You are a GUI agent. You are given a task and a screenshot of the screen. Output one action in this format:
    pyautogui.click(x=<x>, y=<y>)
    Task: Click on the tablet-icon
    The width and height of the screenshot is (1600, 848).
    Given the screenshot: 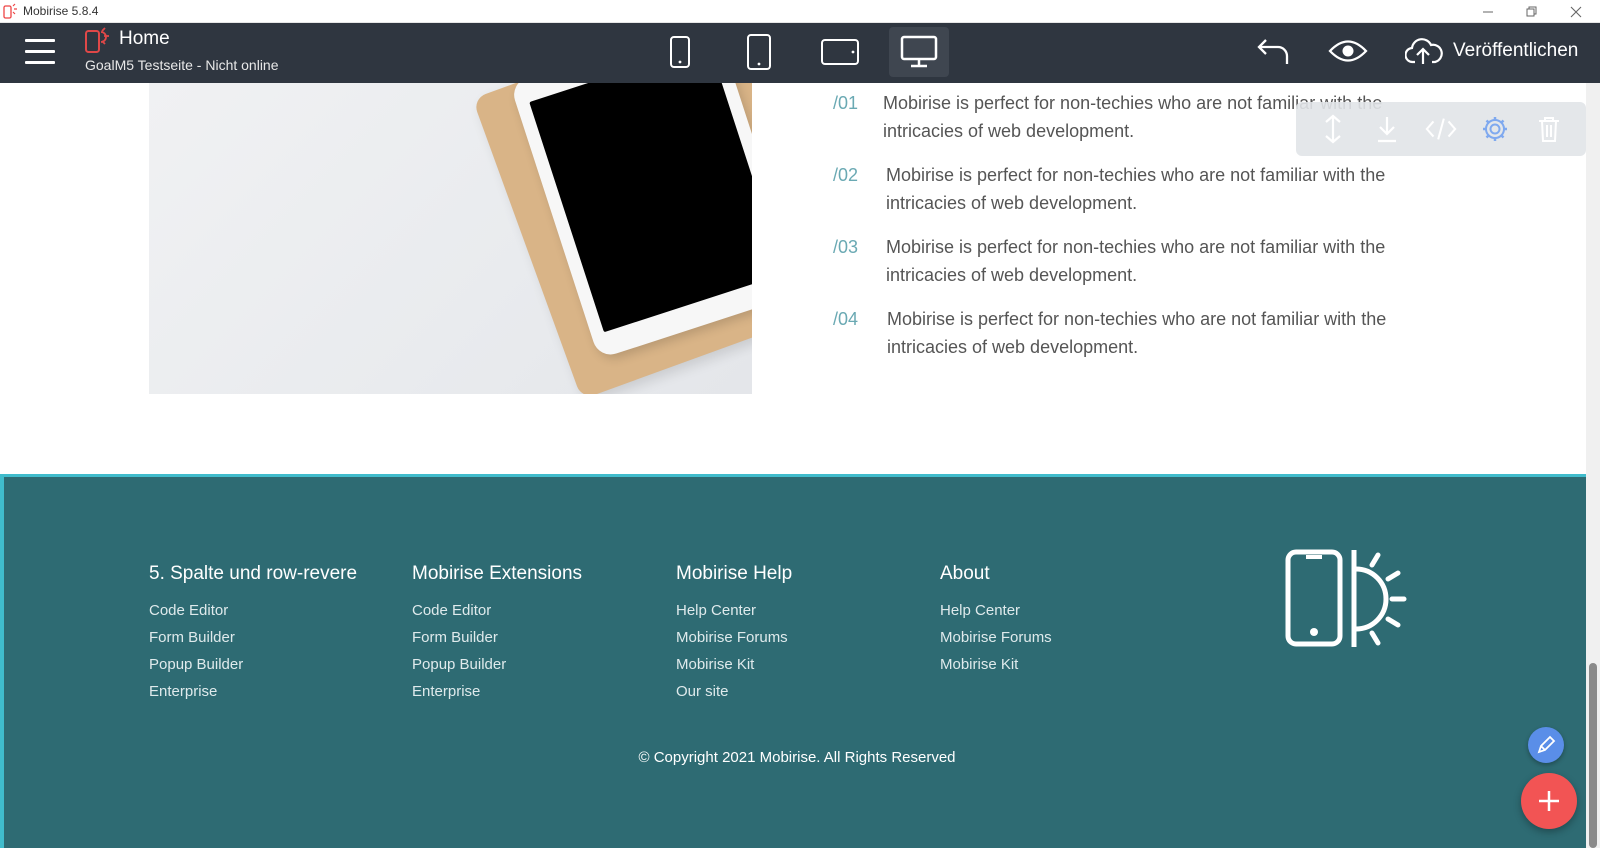 What is the action you would take?
    pyautogui.click(x=840, y=52)
    